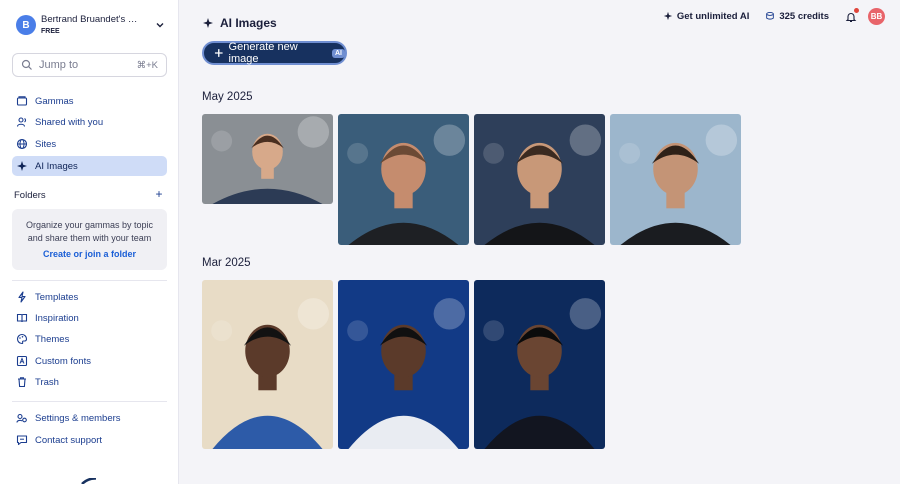 The height and width of the screenshot is (484, 900). I want to click on sidebar-item-templates: Templates, so click(89, 297).